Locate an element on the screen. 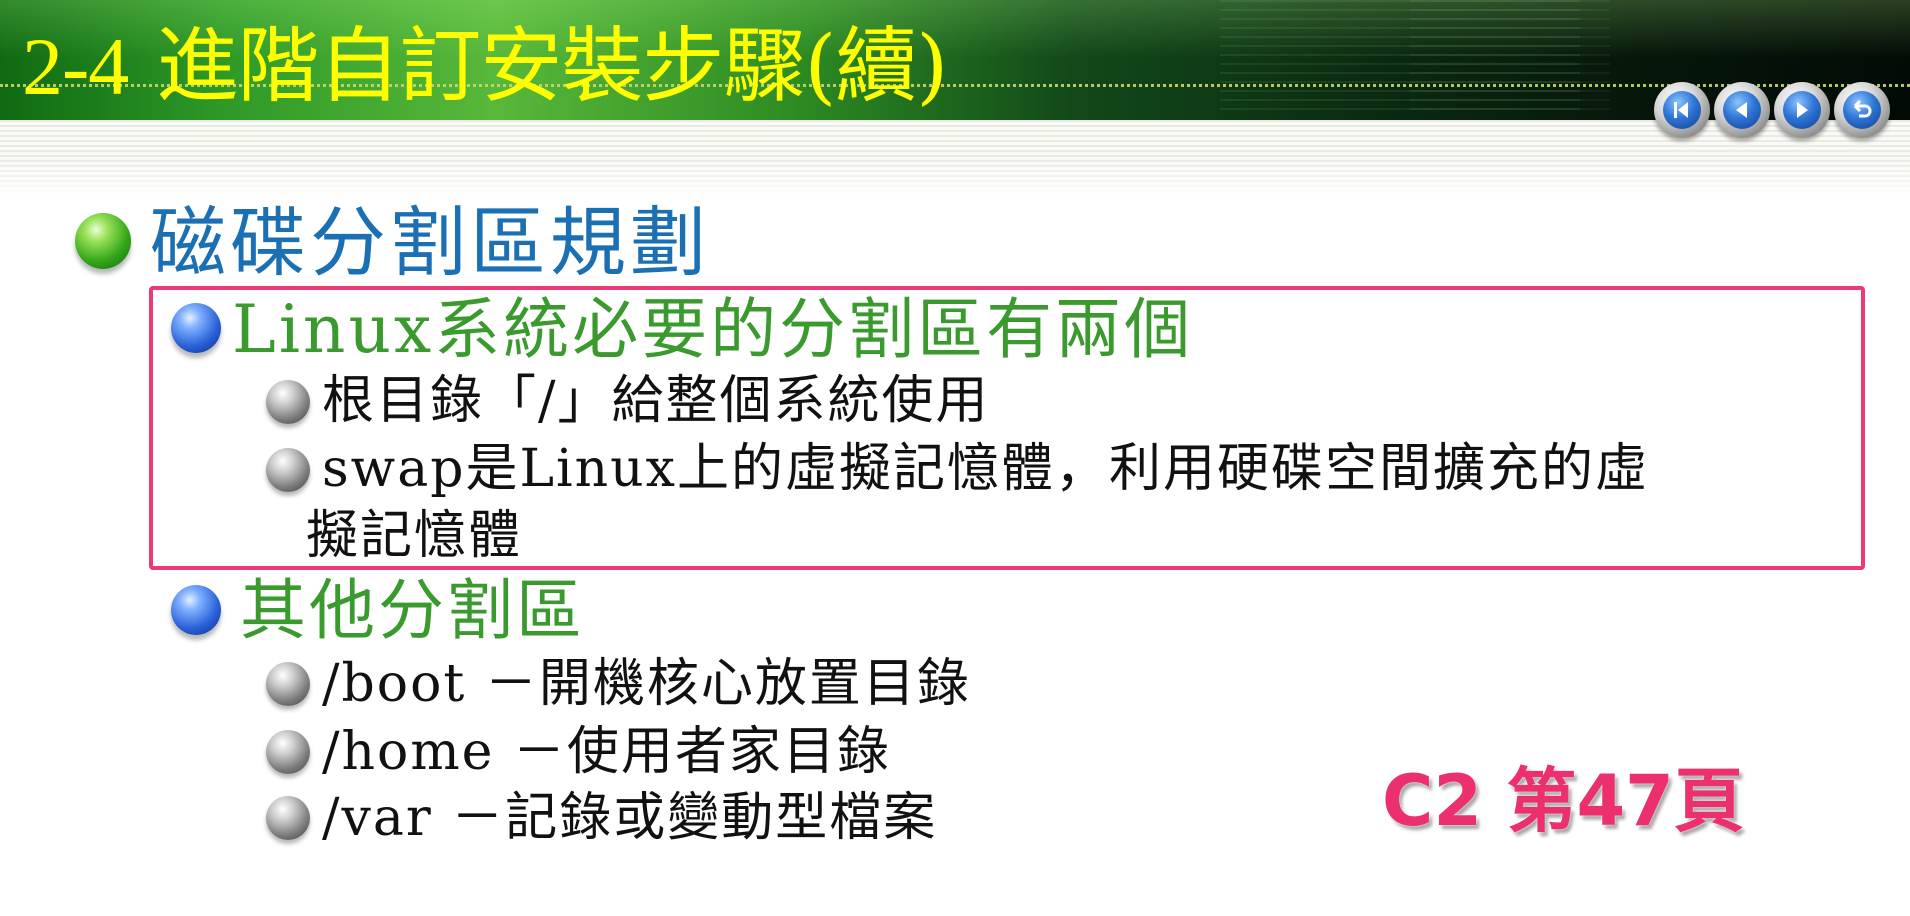 Image resolution: width=1910 pixels, height=916 pixels. slide-navigation is located at coordinates (1772, 110).